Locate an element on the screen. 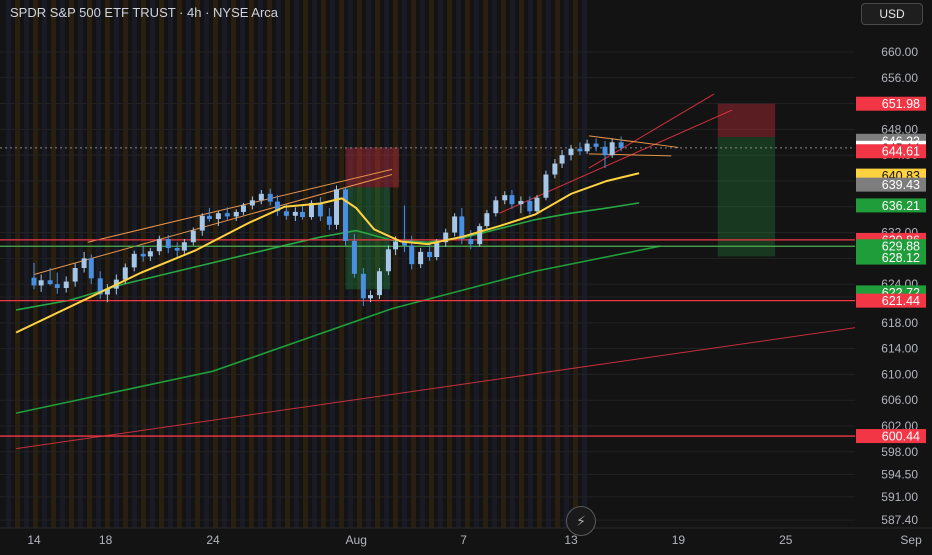  x-tick-label: 18 is located at coordinates (106, 540).